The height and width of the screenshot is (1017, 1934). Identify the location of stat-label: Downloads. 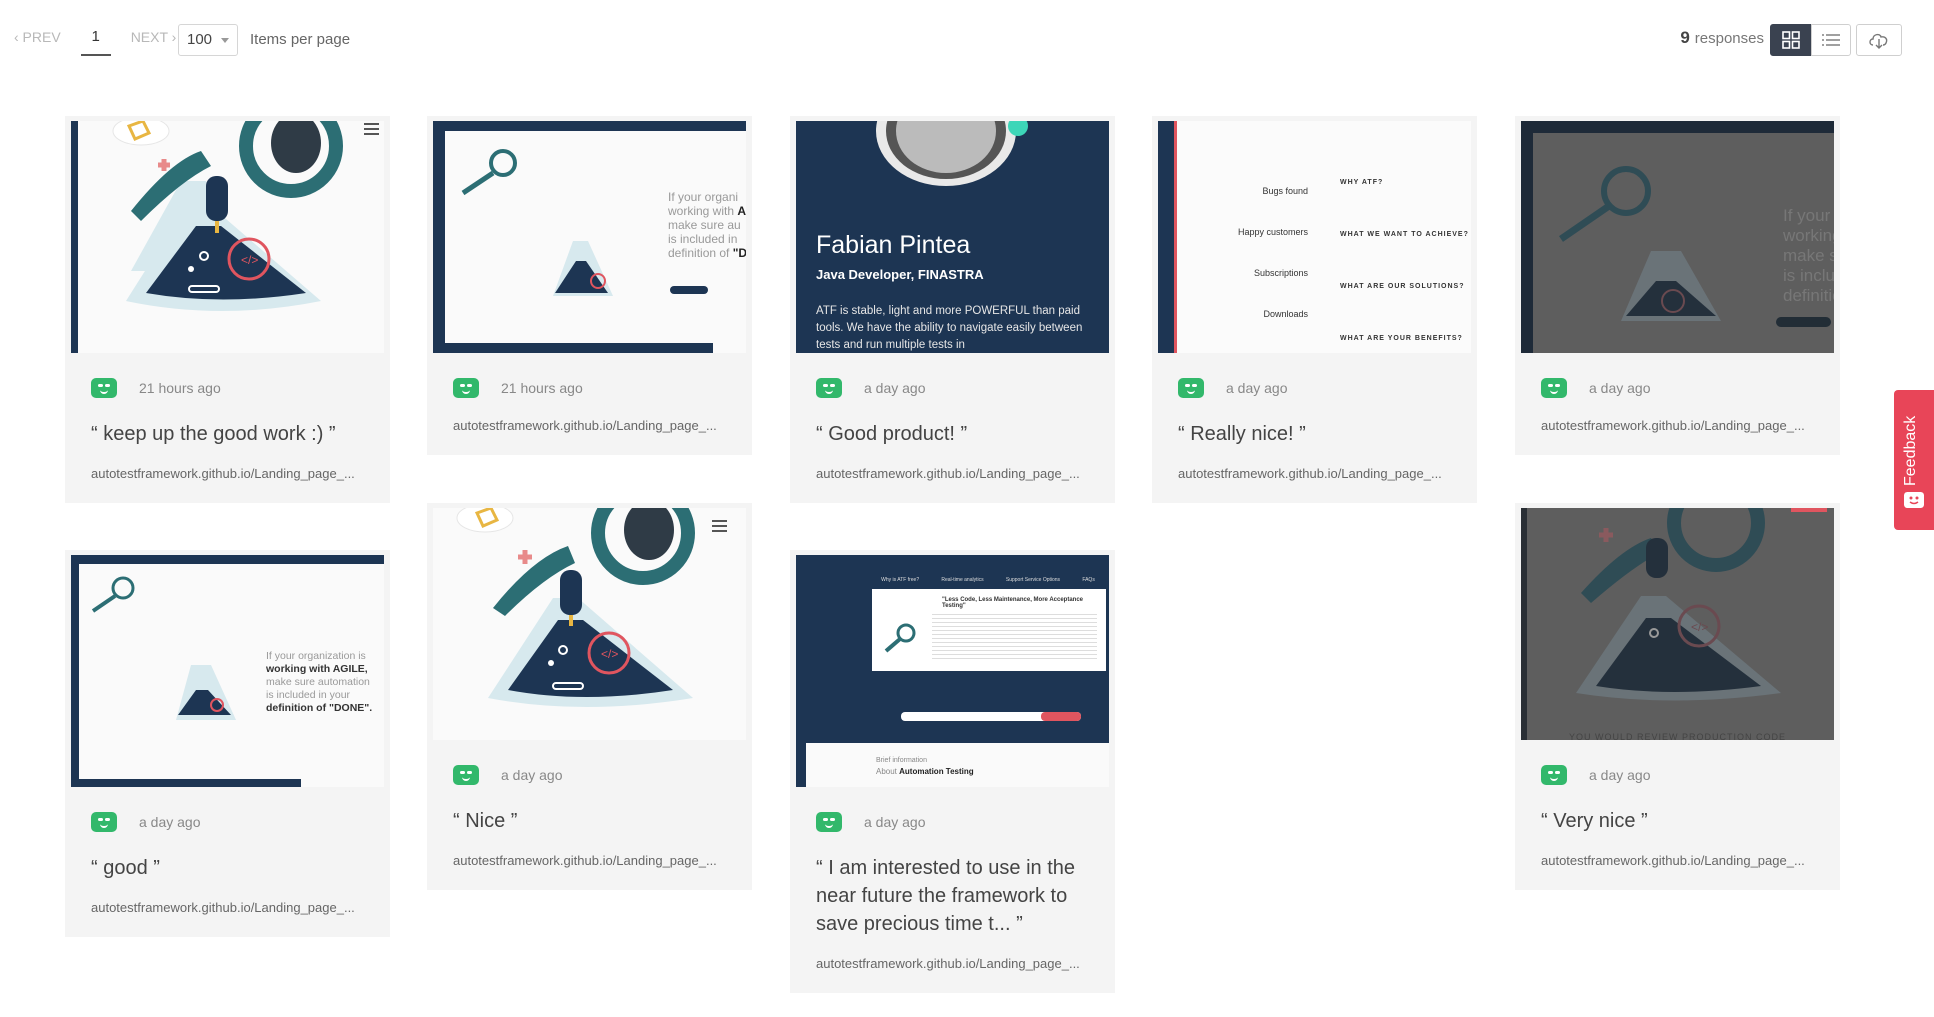
(1285, 314).